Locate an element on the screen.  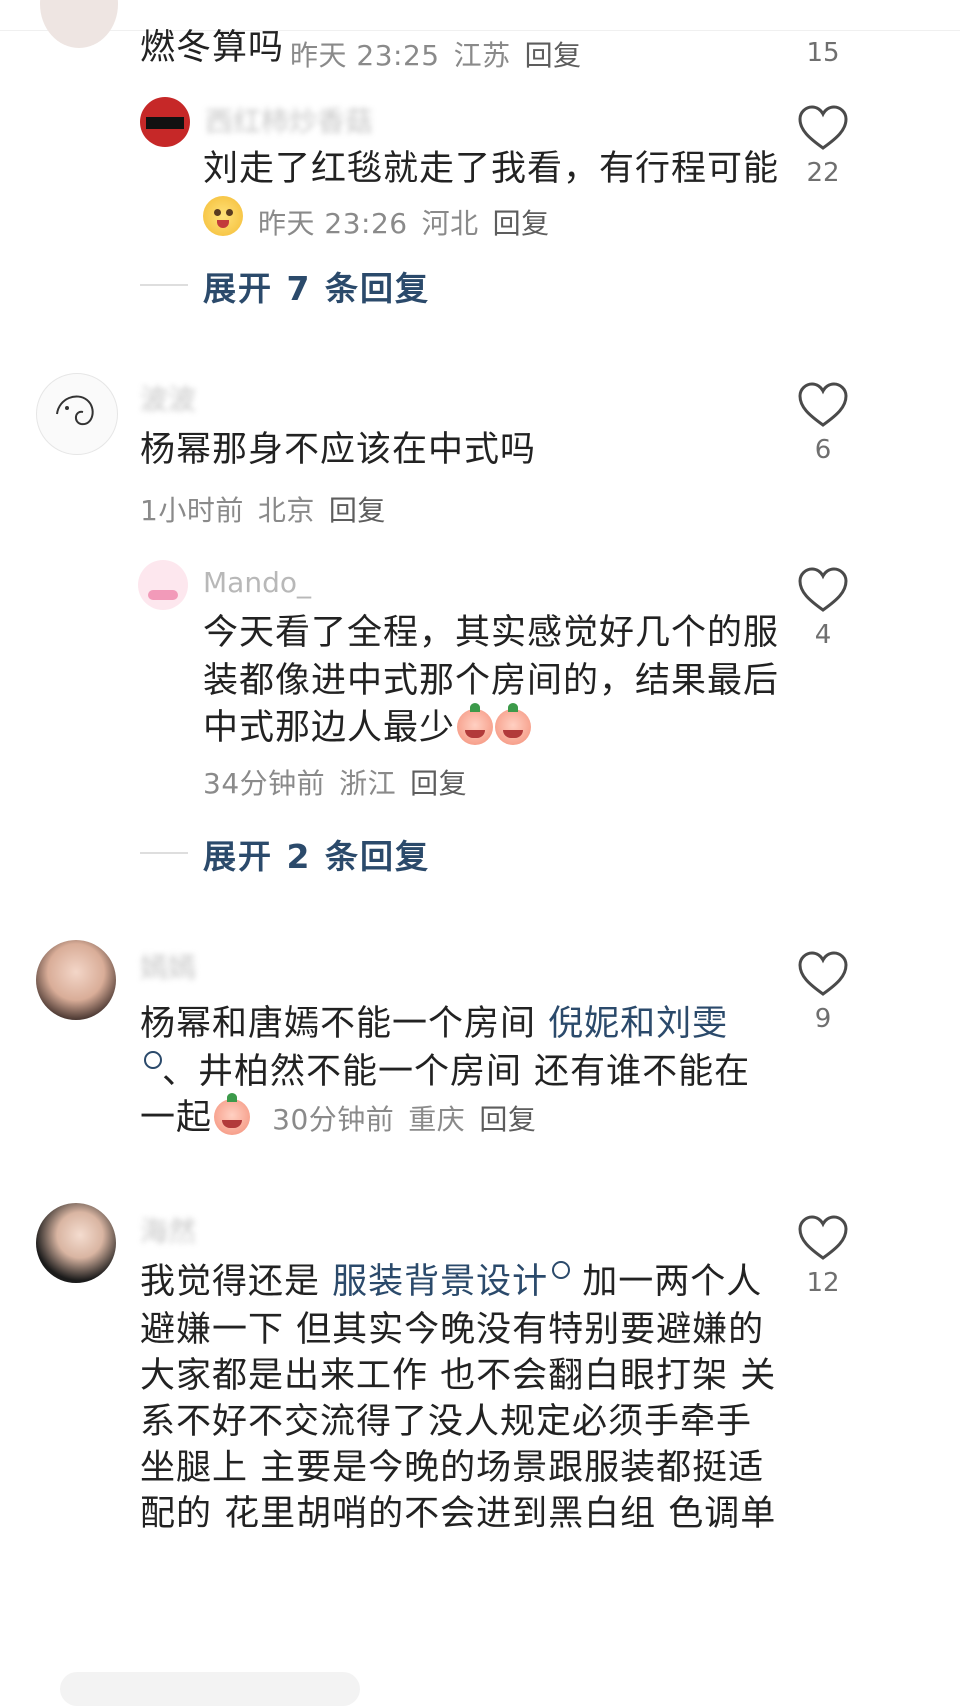
comment-author: 西红柿炒香菇 is located at coordinates (289, 120).